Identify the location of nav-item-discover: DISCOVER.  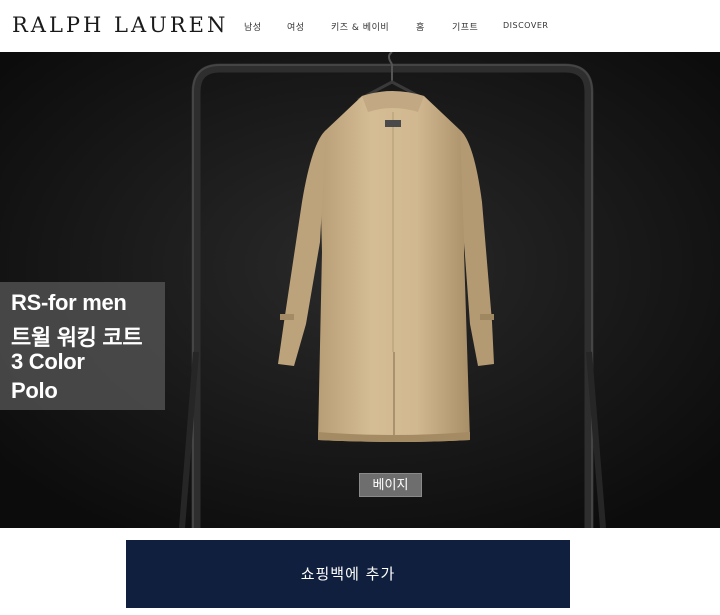
(525, 25).